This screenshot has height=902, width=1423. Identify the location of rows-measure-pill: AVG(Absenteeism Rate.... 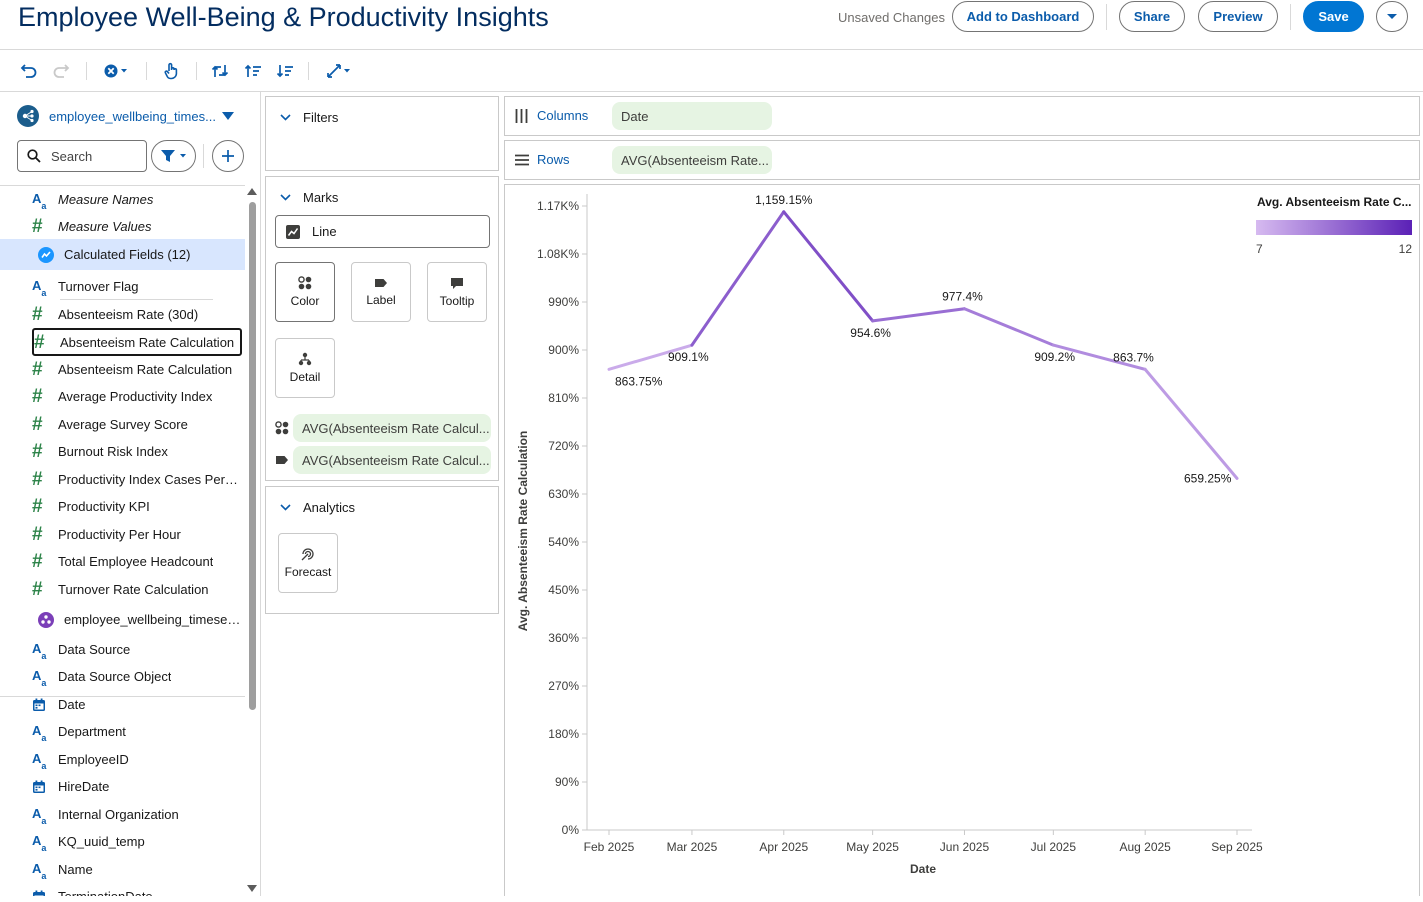
(692, 160).